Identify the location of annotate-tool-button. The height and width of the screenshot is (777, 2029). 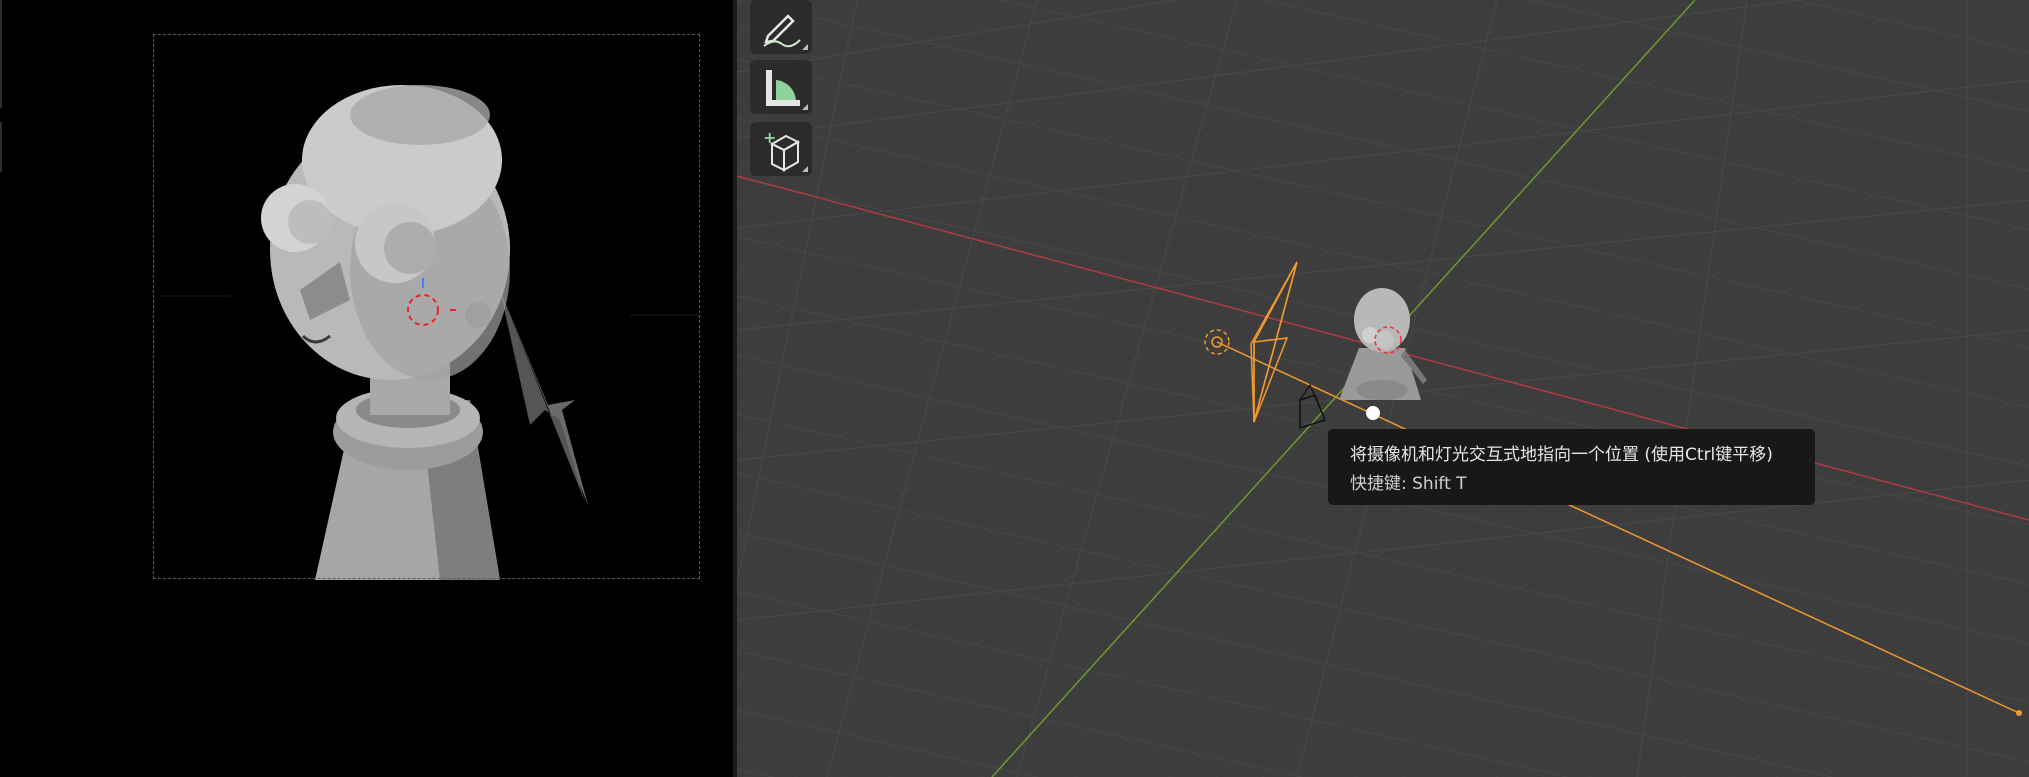
(781, 27).